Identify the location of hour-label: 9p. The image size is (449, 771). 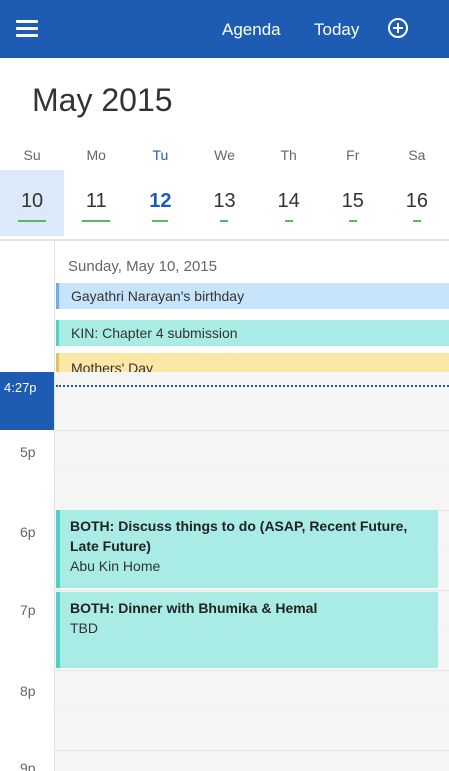
(28, 765).